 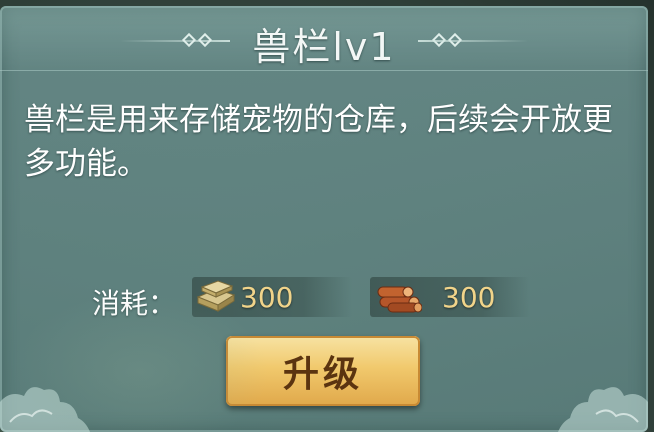 What do you see at coordinates (399, 299) in the screenshot?
I see `wood-icon` at bounding box center [399, 299].